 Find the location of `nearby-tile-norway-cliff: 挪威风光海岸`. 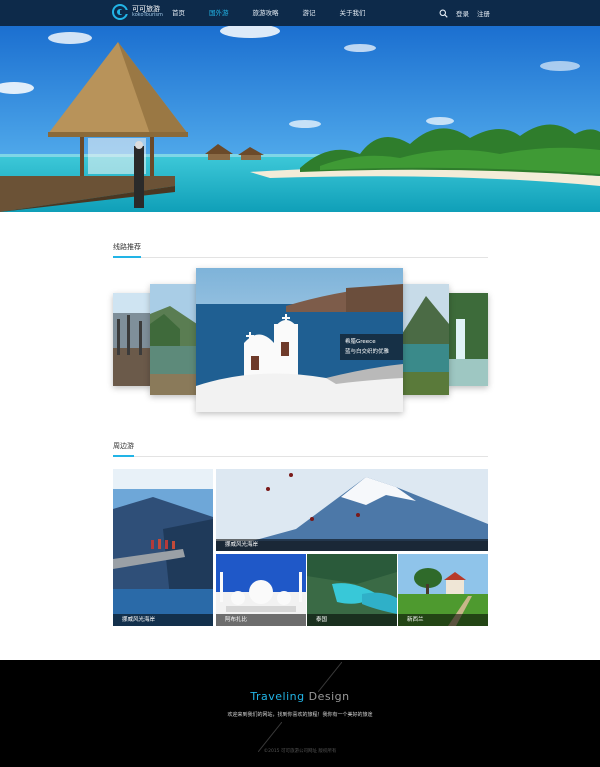

nearby-tile-norway-cliff: 挪威风光海岸 is located at coordinates (163, 547).